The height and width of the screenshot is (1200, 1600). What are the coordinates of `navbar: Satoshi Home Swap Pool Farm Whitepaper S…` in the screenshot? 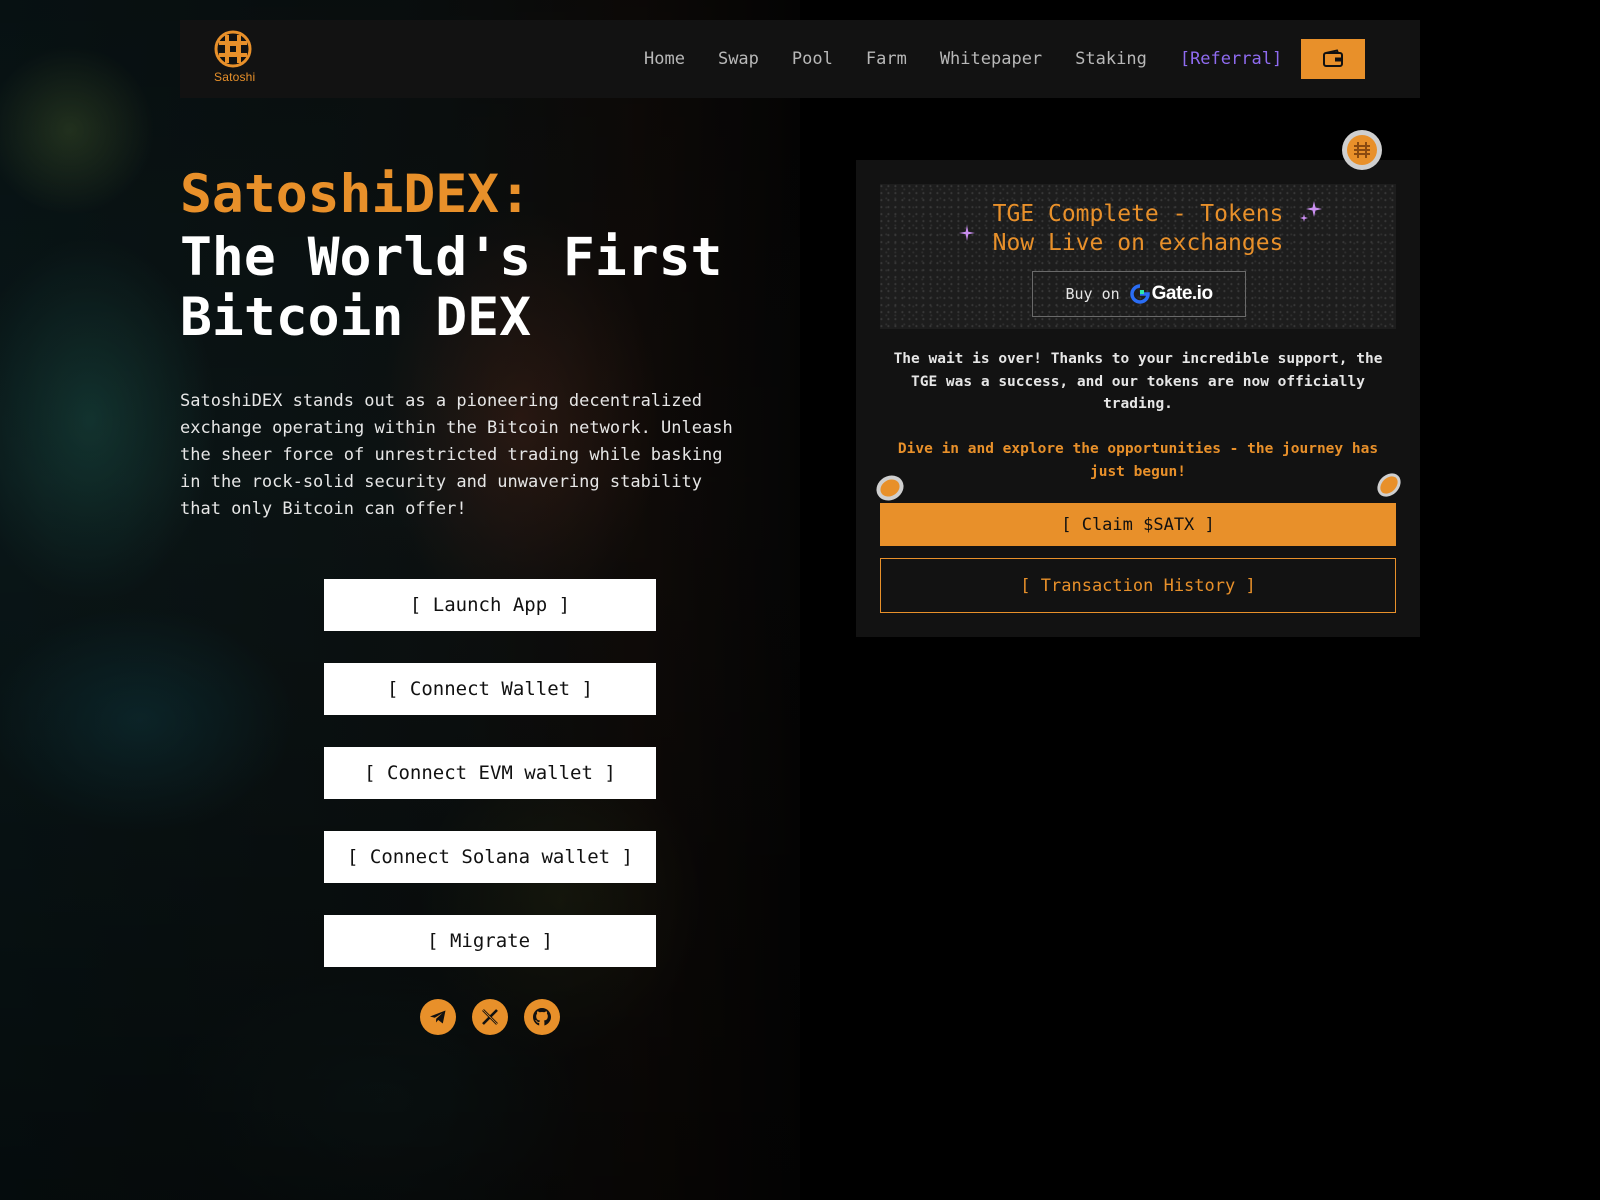 It's located at (800, 59).